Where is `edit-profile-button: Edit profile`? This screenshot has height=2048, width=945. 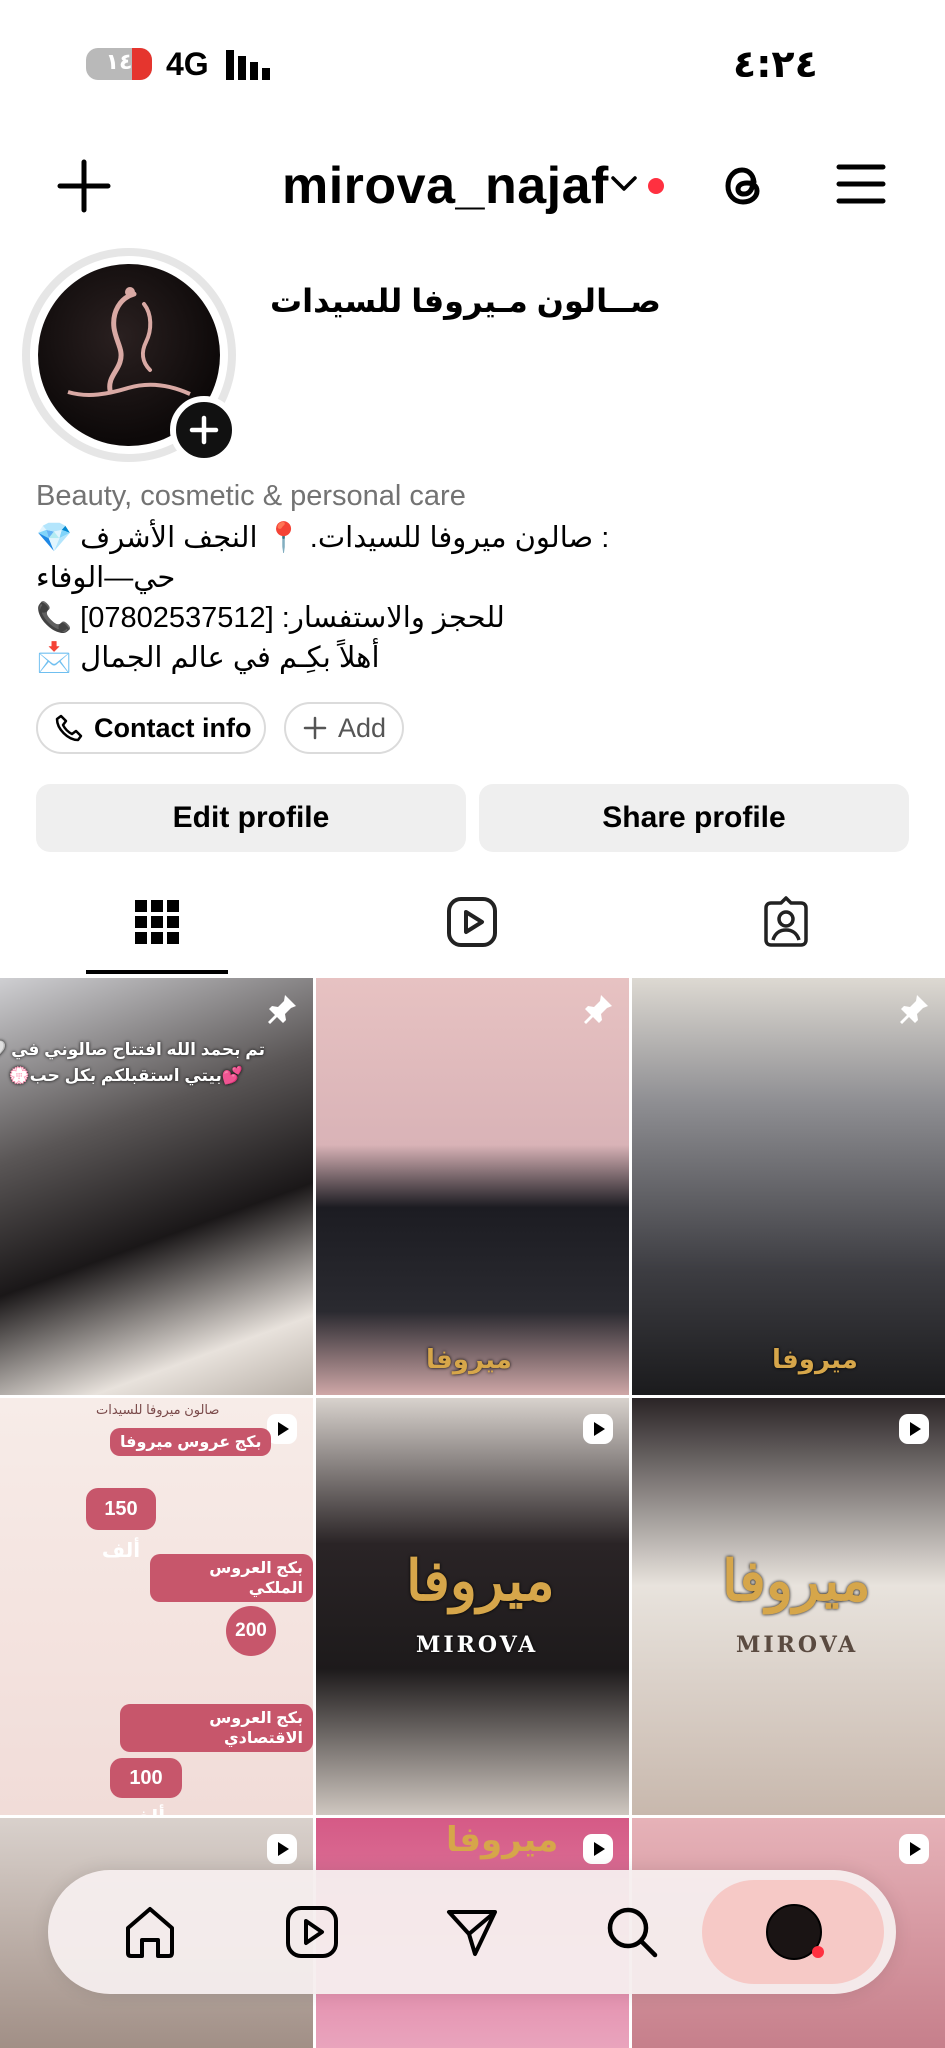 edit-profile-button: Edit profile is located at coordinates (251, 818).